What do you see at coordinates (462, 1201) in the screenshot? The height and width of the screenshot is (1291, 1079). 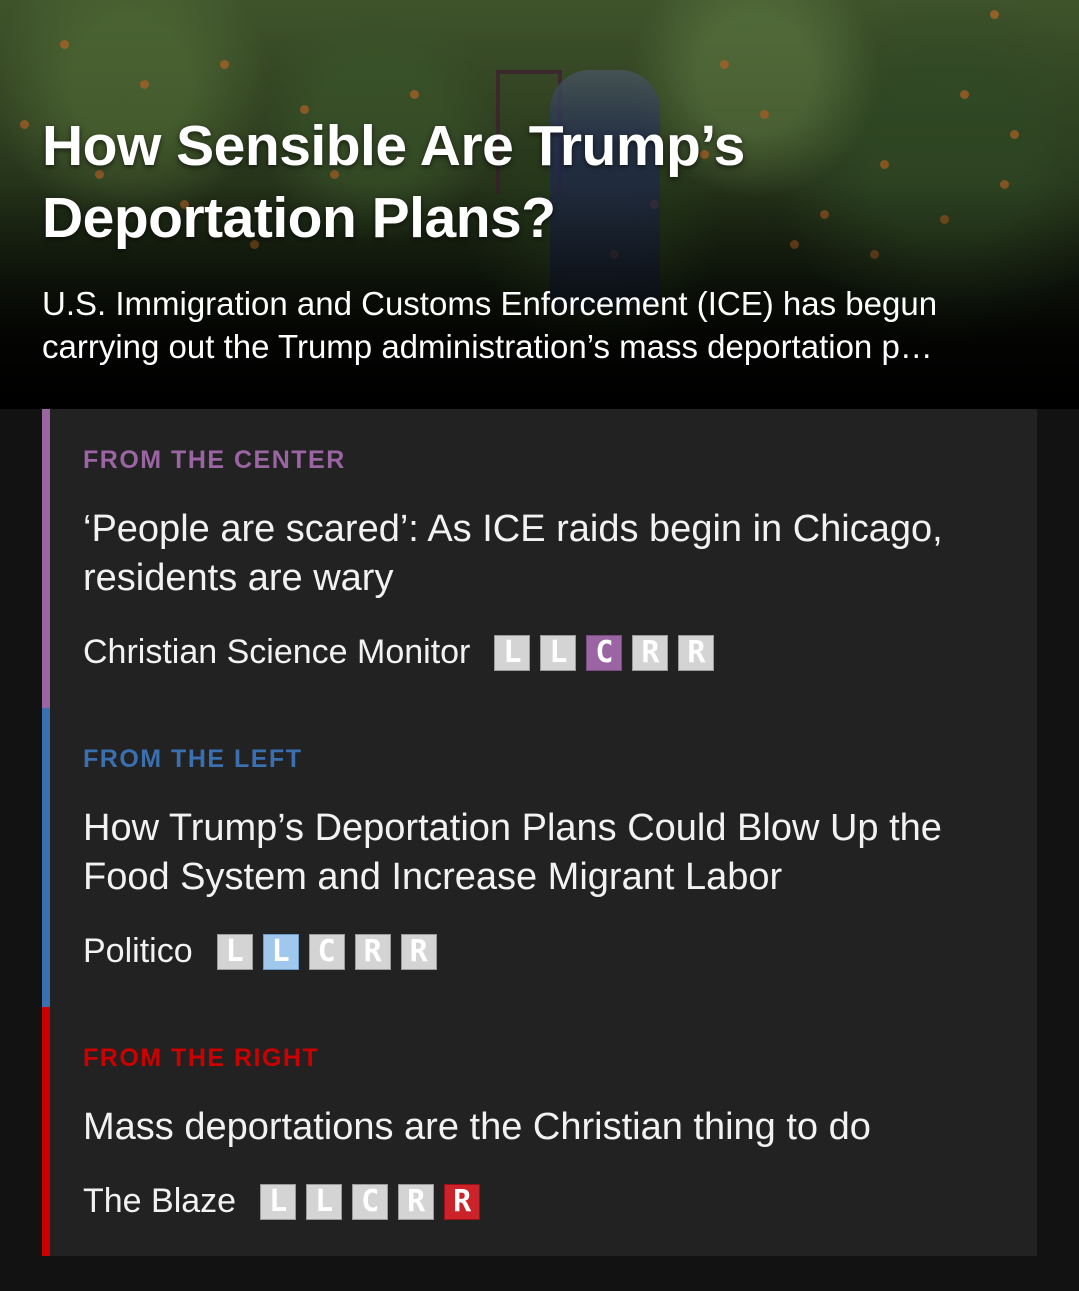 I see `bias-box-right-active: R` at bounding box center [462, 1201].